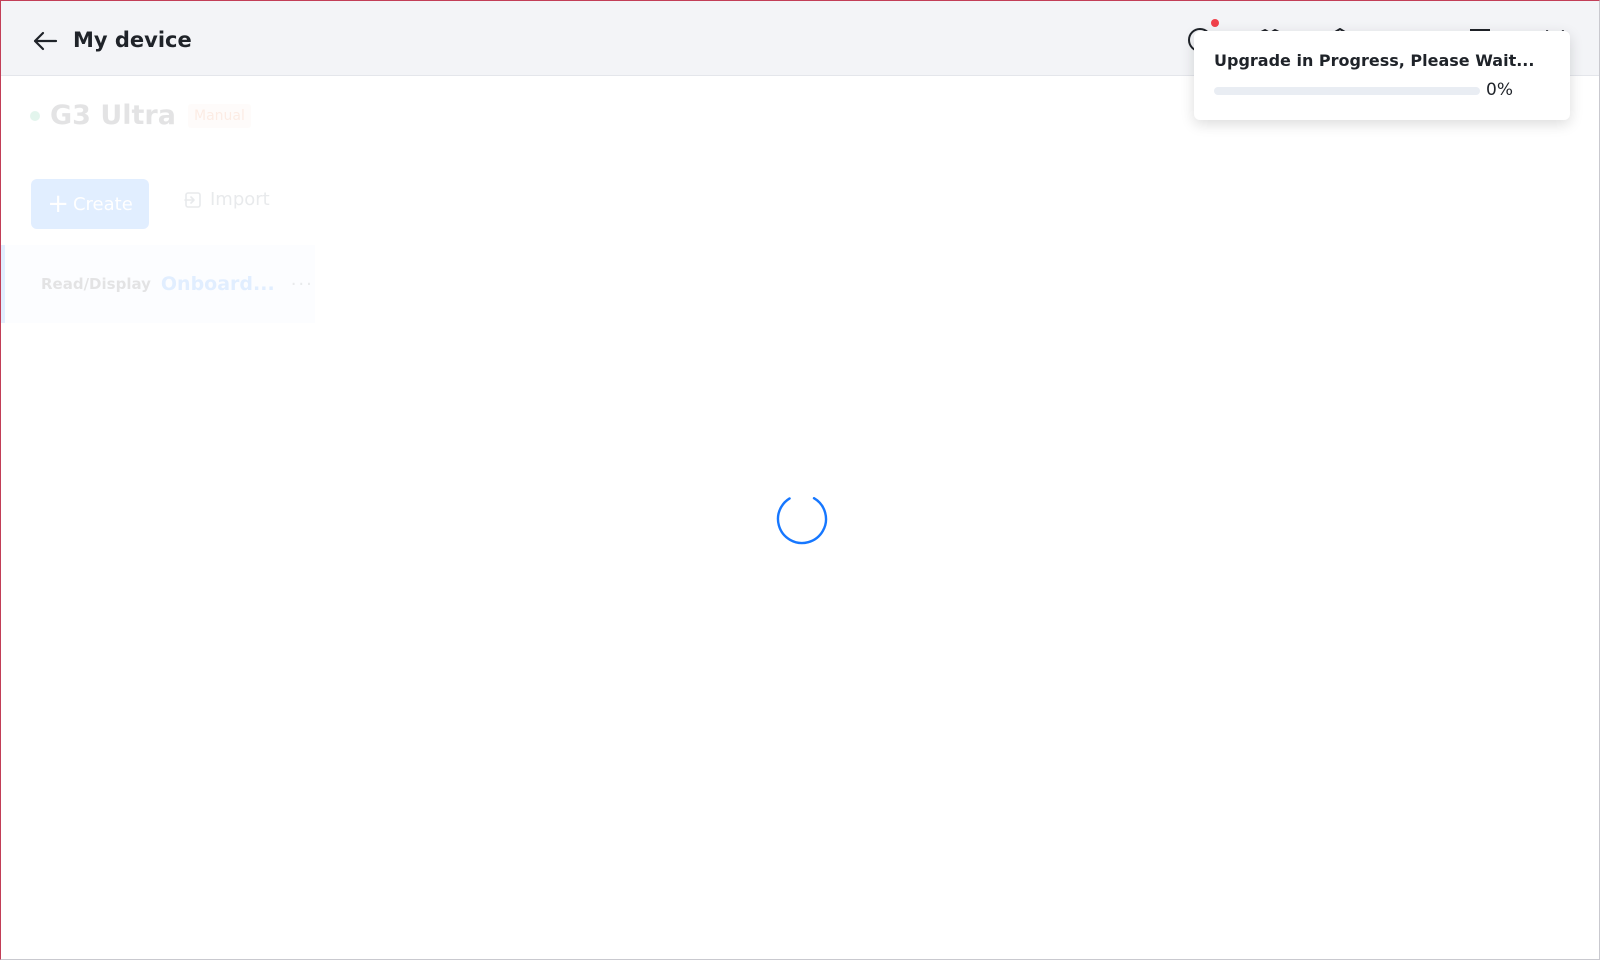  I want to click on mode-badge: Manual, so click(219, 115).